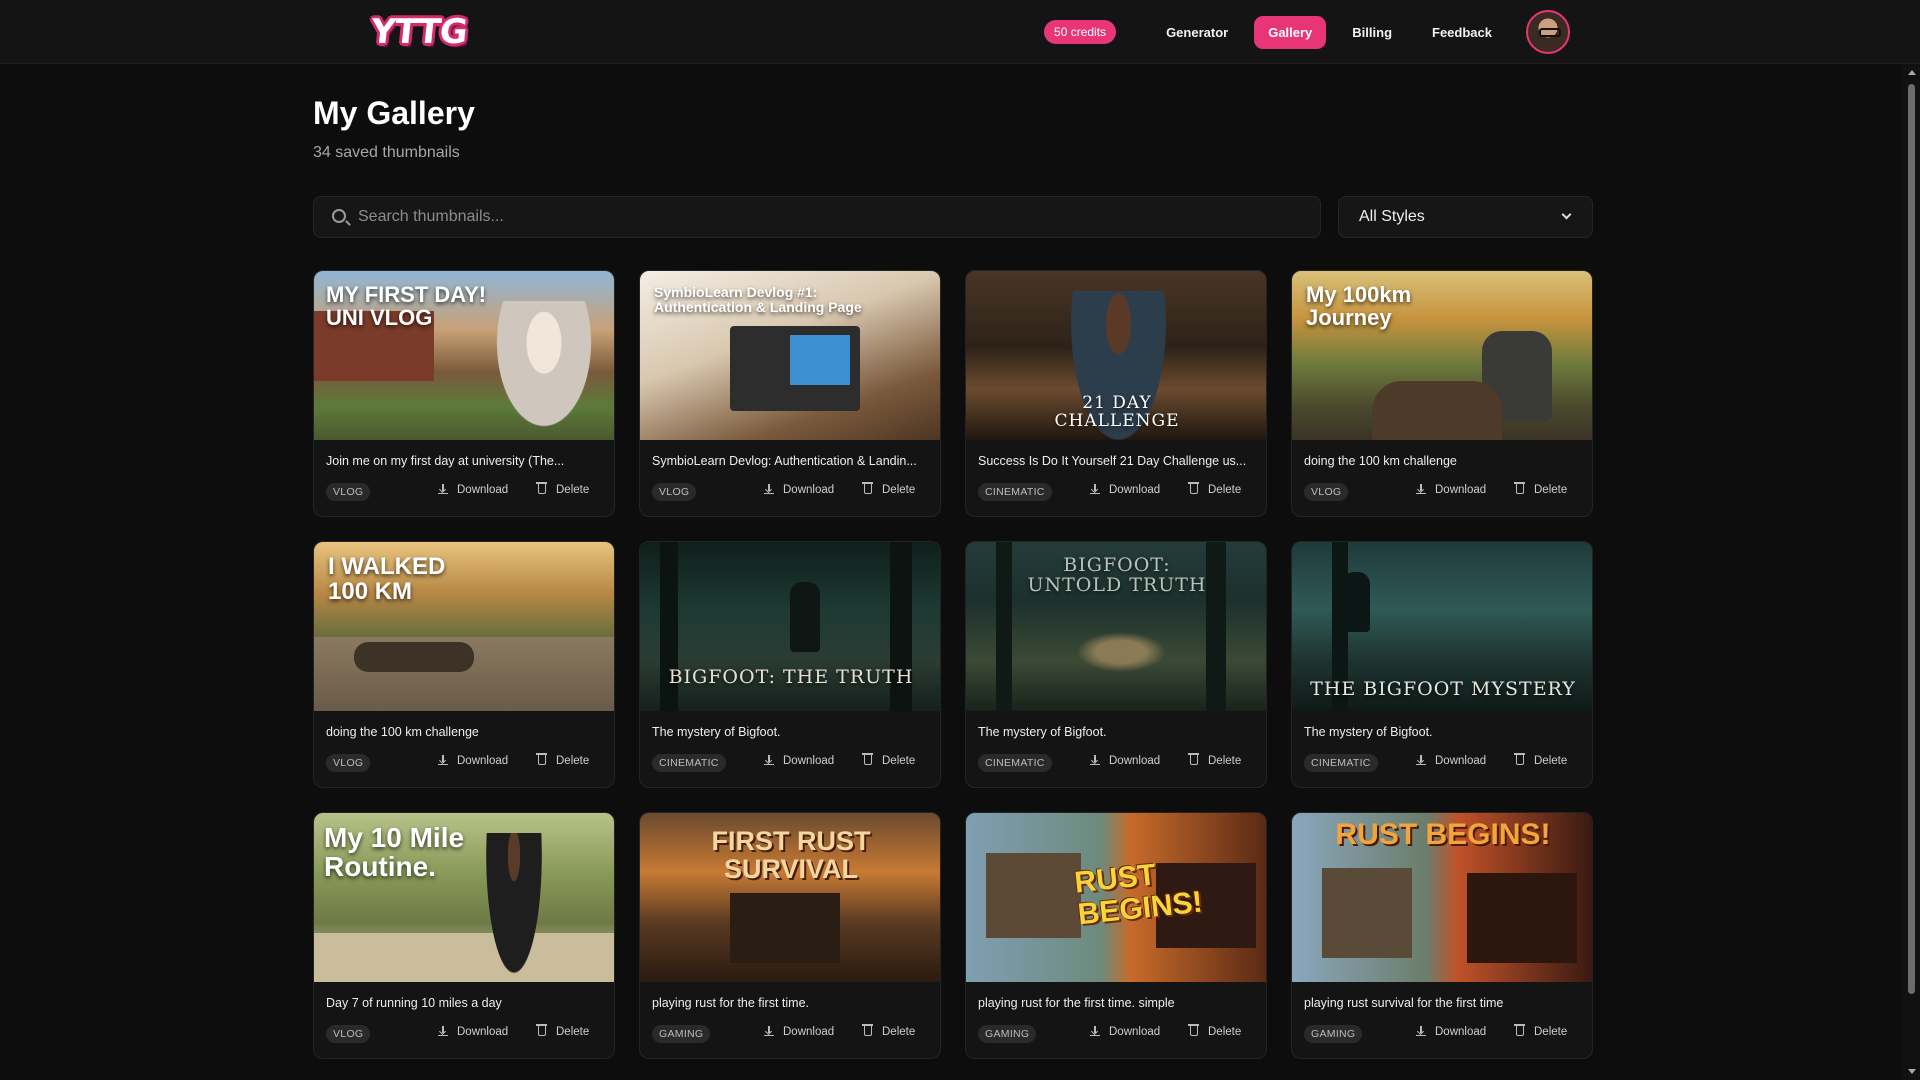 This screenshot has width=1920, height=1080. What do you see at coordinates (1197, 32) in the screenshot?
I see `nav-generator: Generator` at bounding box center [1197, 32].